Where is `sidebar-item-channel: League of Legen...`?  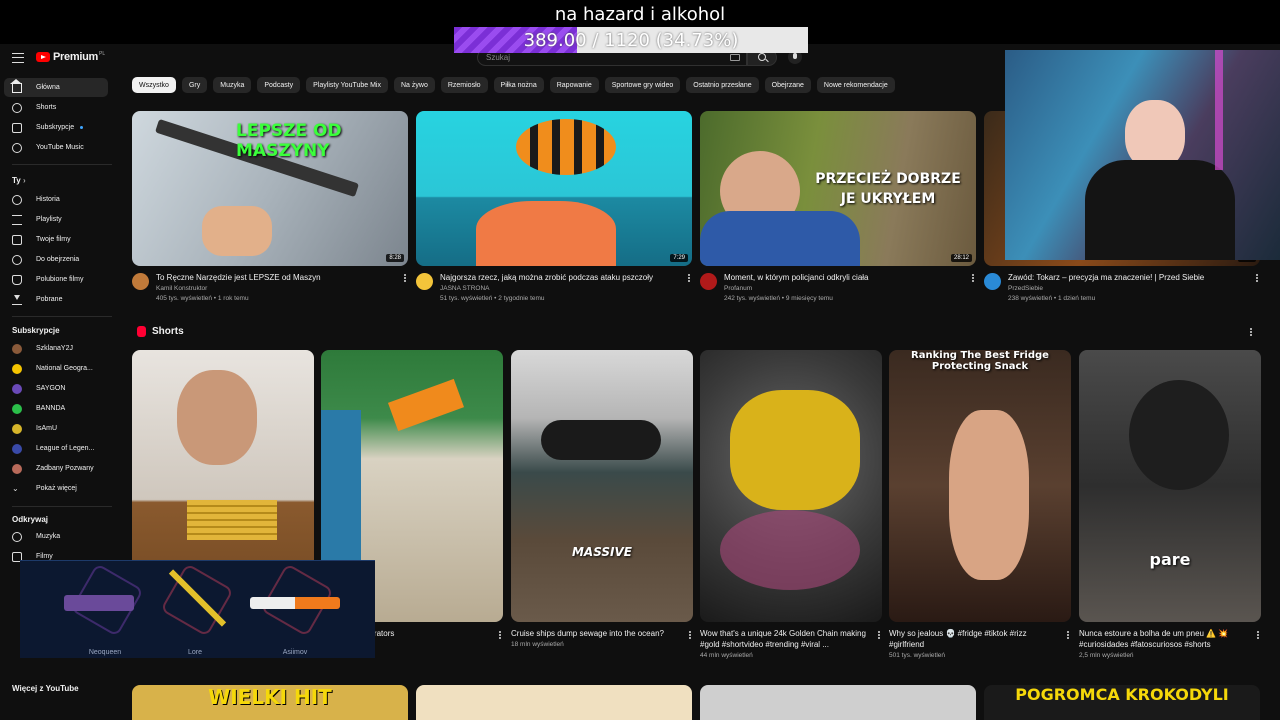
sidebar-item-channel: League of Legen... is located at coordinates (56, 448).